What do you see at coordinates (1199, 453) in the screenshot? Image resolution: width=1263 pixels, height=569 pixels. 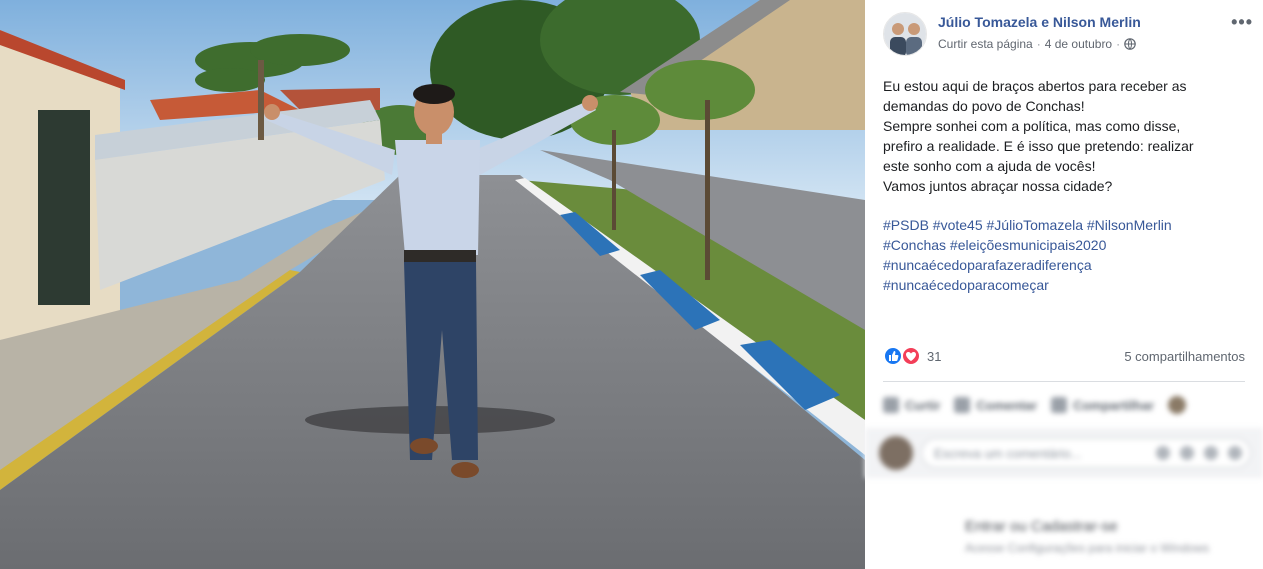 I see `comment-input-icons` at bounding box center [1199, 453].